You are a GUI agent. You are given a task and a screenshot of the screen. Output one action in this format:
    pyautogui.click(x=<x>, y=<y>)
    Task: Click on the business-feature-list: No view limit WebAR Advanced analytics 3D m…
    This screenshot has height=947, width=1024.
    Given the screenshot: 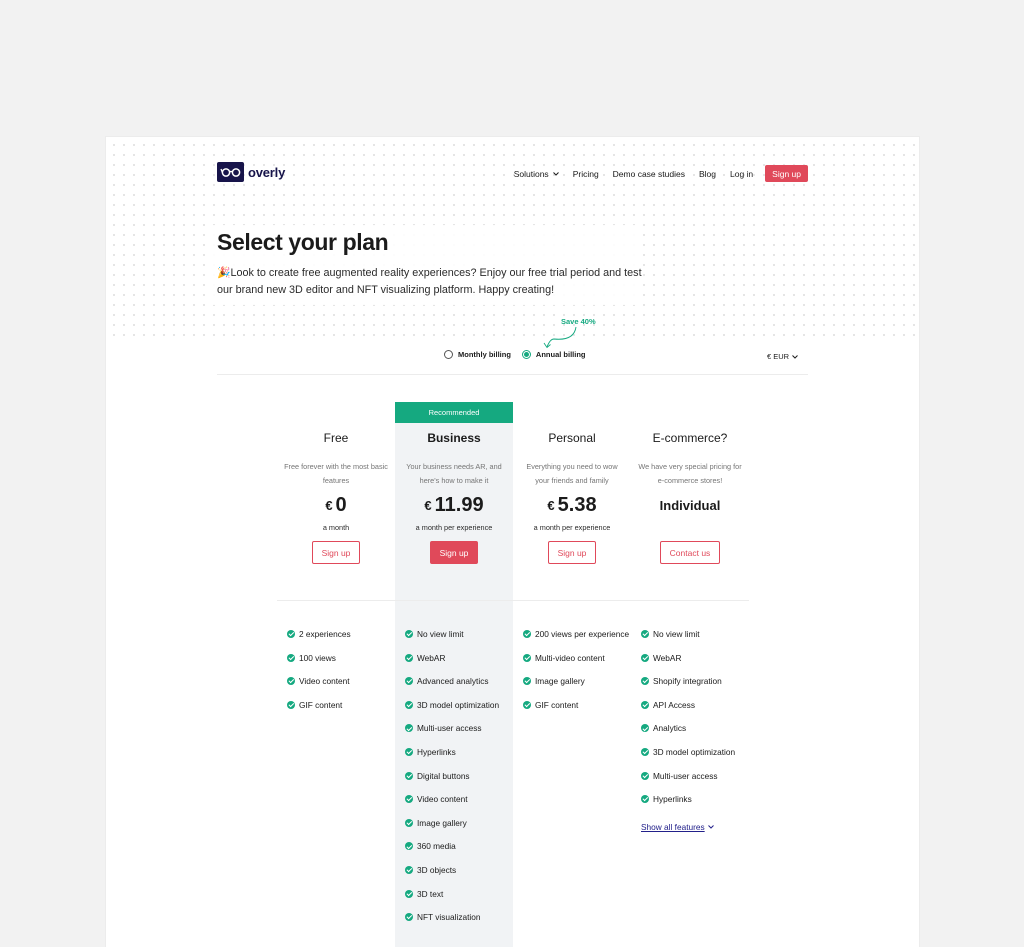 What is the action you would take?
    pyautogui.click(x=459, y=781)
    